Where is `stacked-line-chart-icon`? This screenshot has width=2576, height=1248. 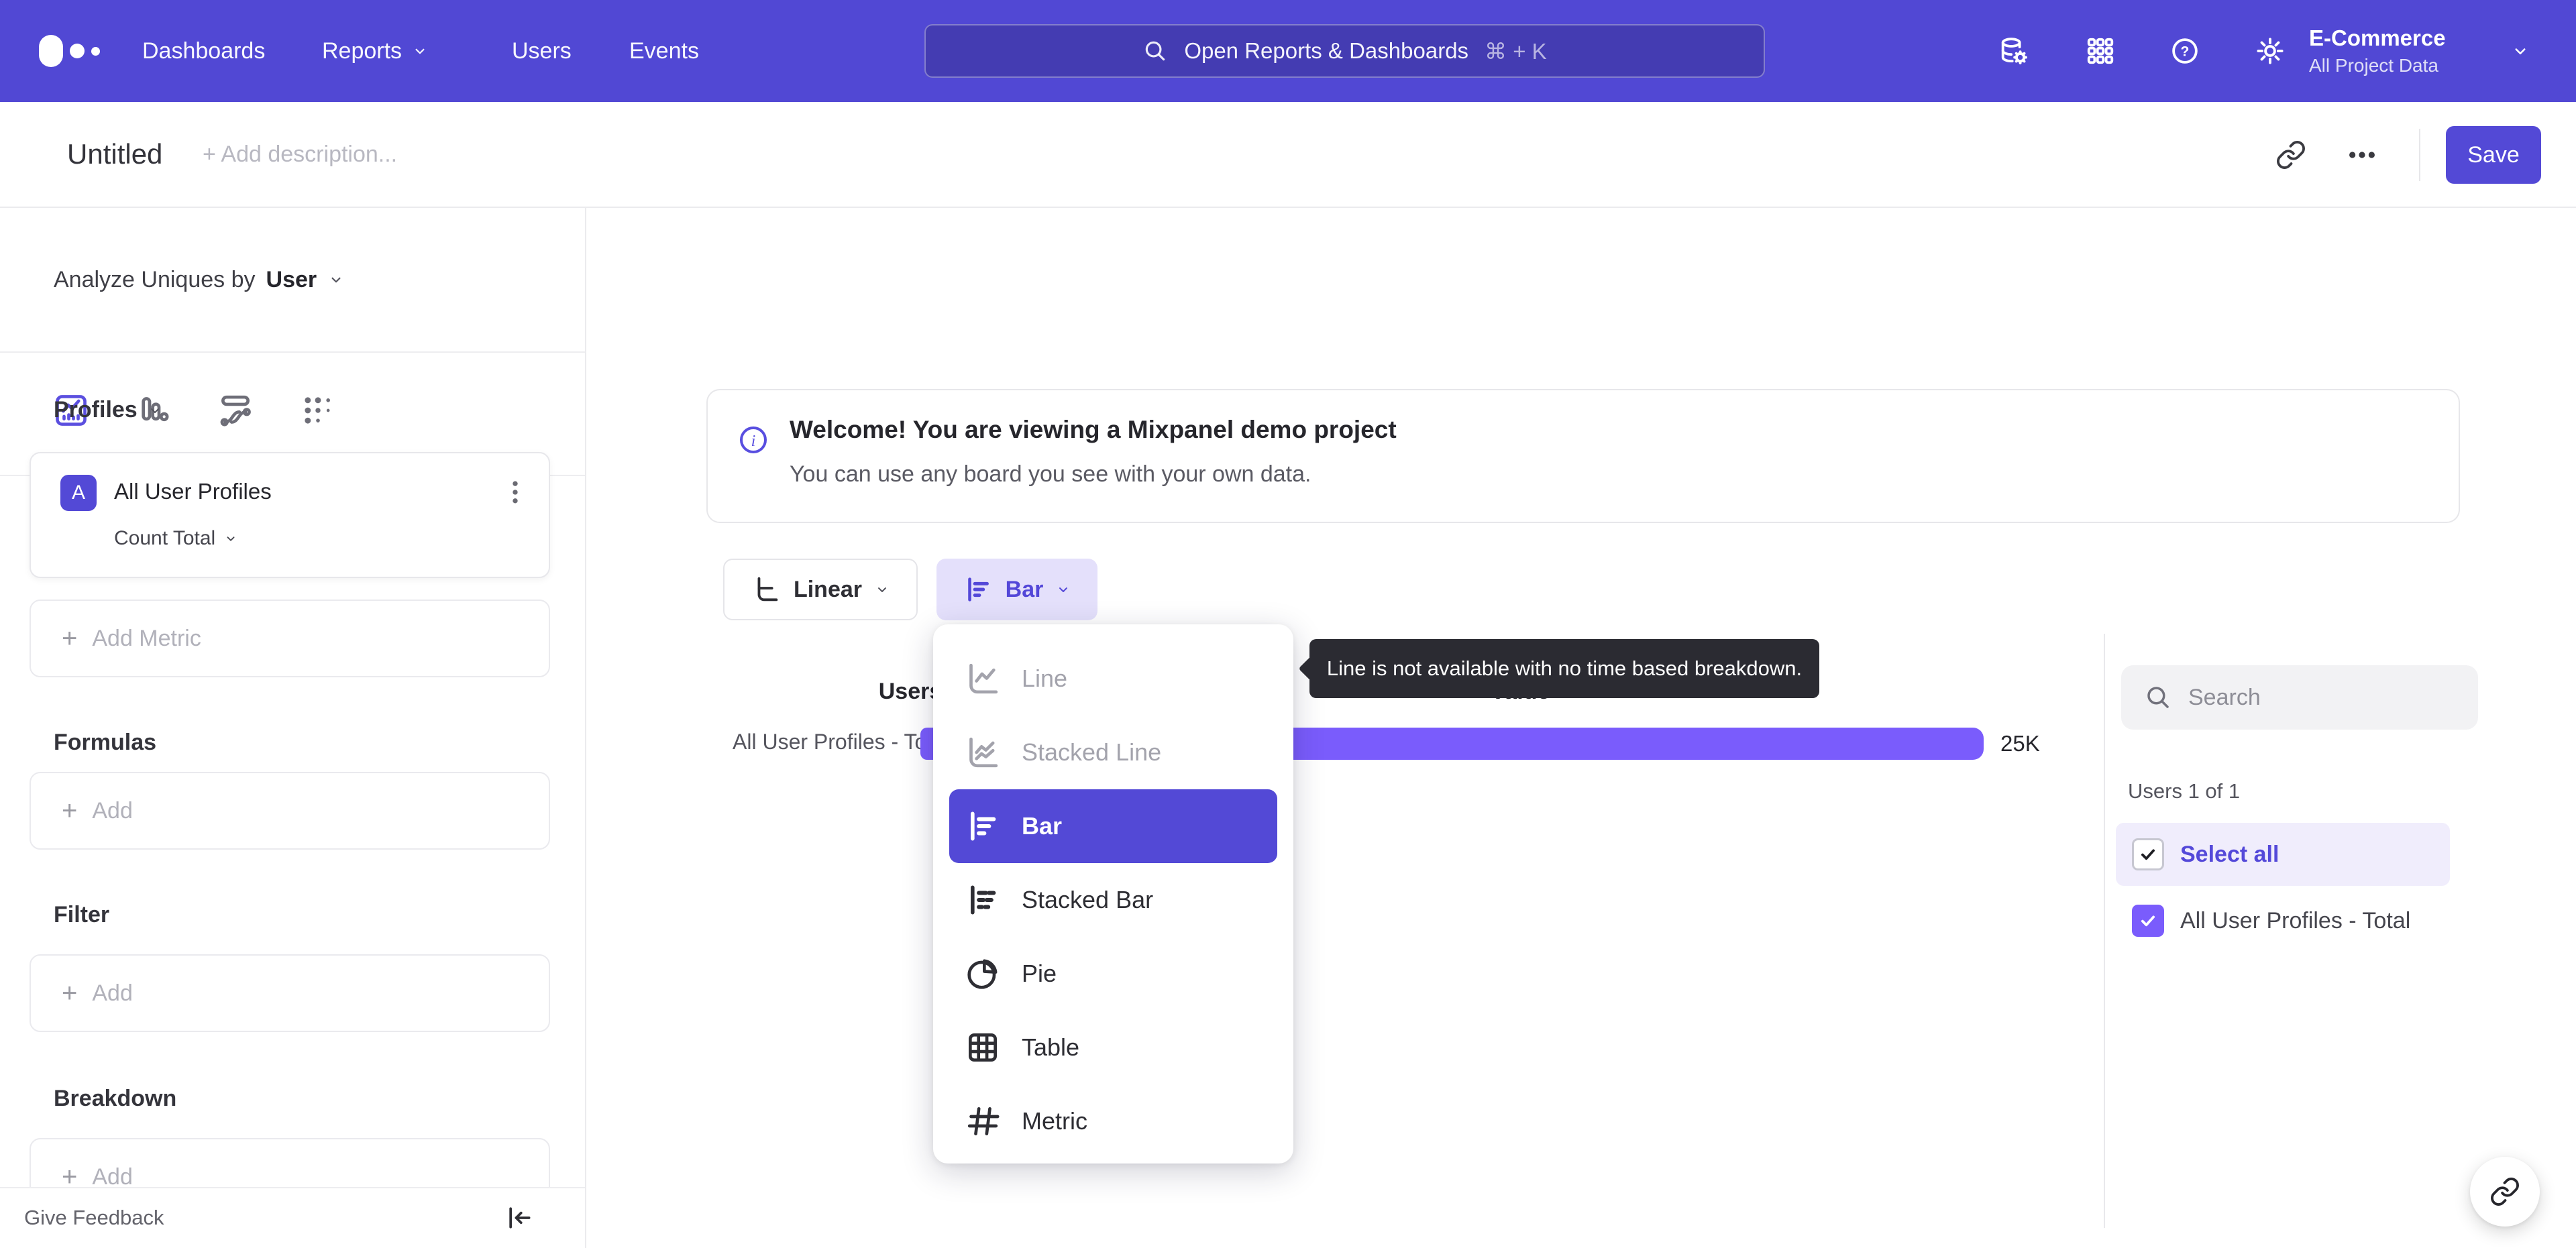
stacked-line-chart-icon is located at coordinates (983, 752).